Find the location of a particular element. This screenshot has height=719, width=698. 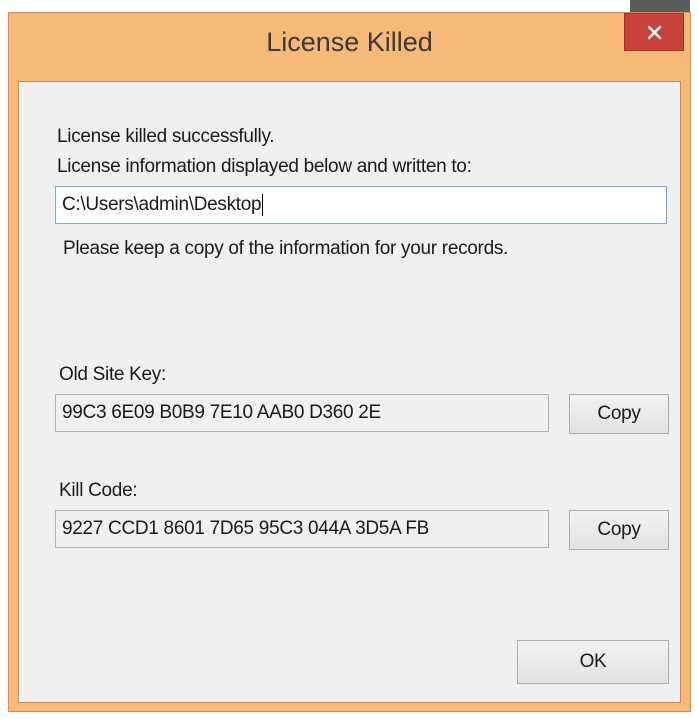

background-window-corner is located at coordinates (660, 6).